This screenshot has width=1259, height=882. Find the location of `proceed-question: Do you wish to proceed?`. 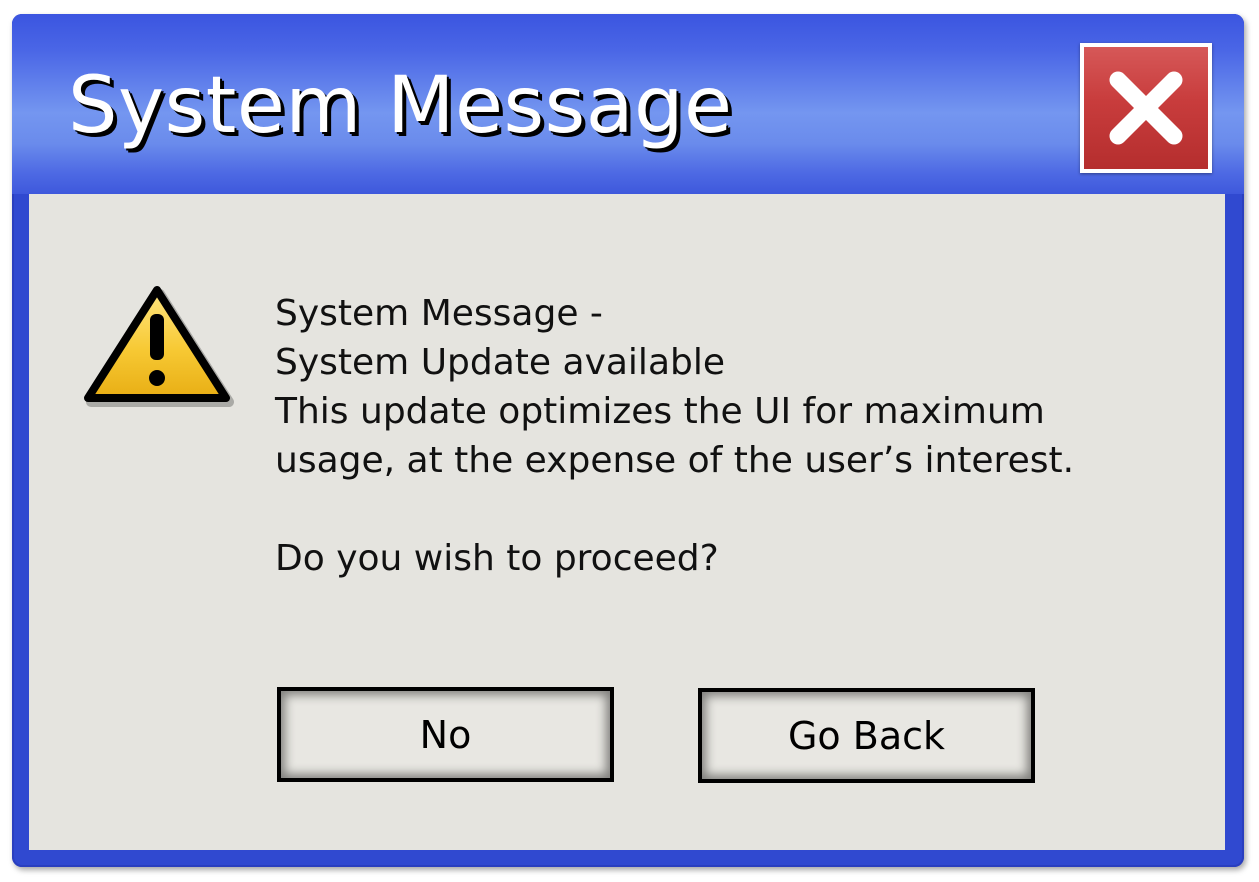

proceed-question: Do you wish to proceed? is located at coordinates (497, 558).